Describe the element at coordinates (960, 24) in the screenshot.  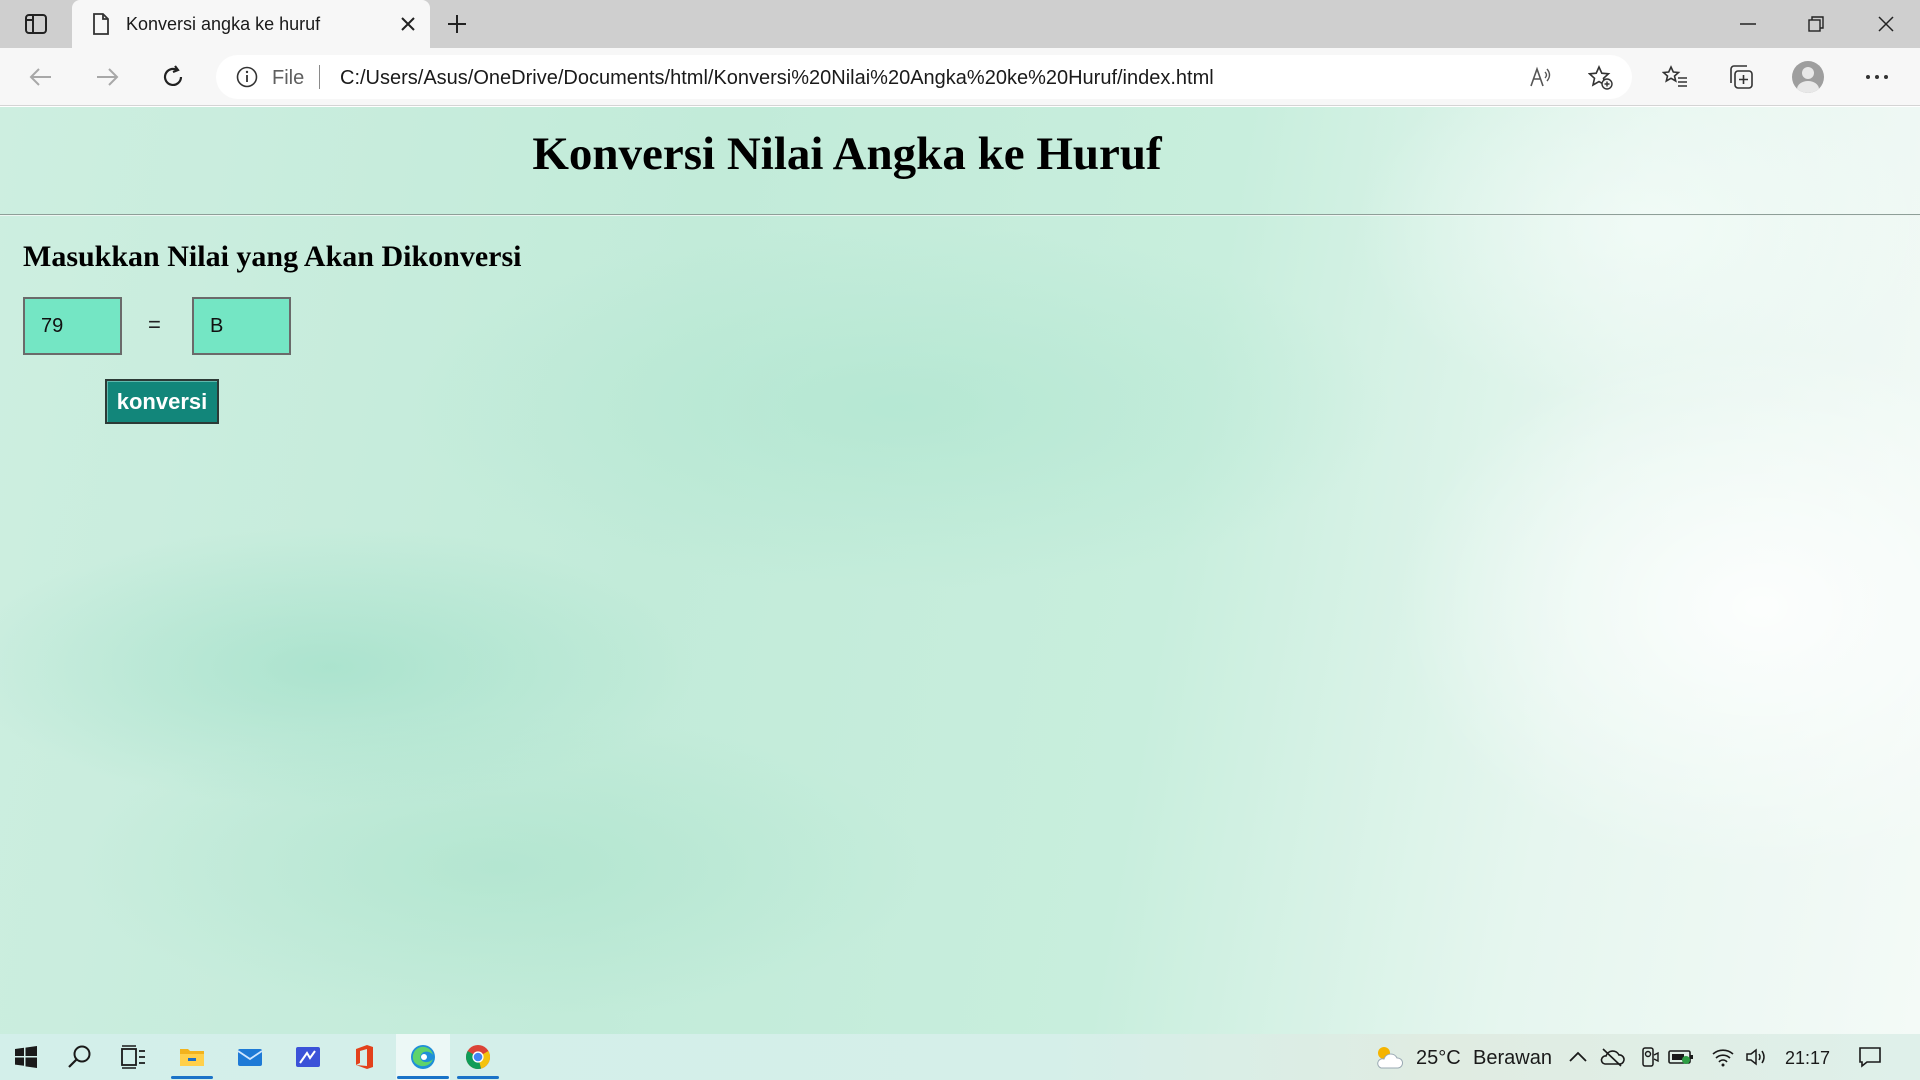
I see `browser-tab-bar: Konversi angka ke huruf` at that location.